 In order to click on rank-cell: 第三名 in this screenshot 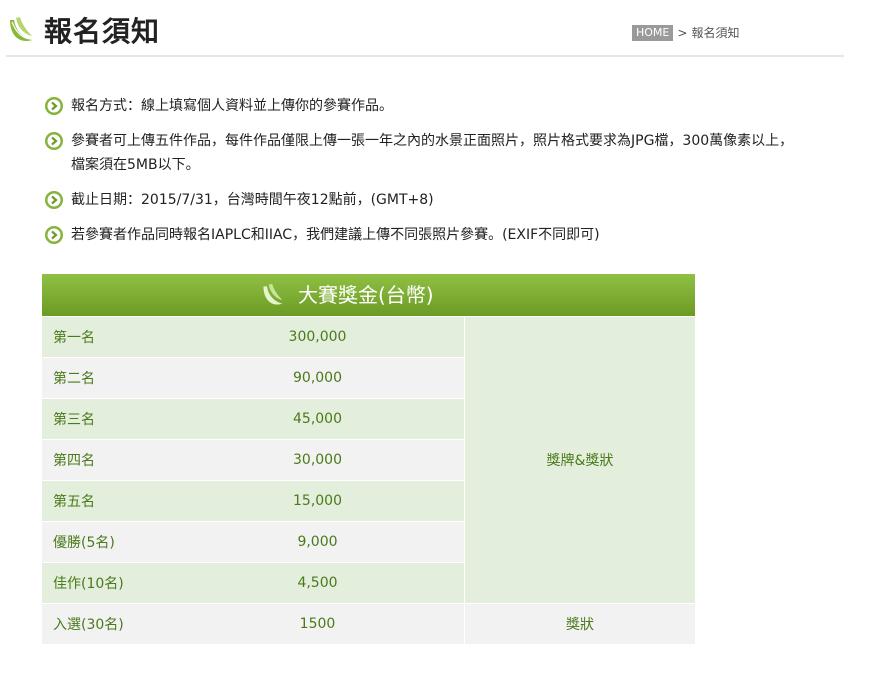, I will do `click(106, 419)`.